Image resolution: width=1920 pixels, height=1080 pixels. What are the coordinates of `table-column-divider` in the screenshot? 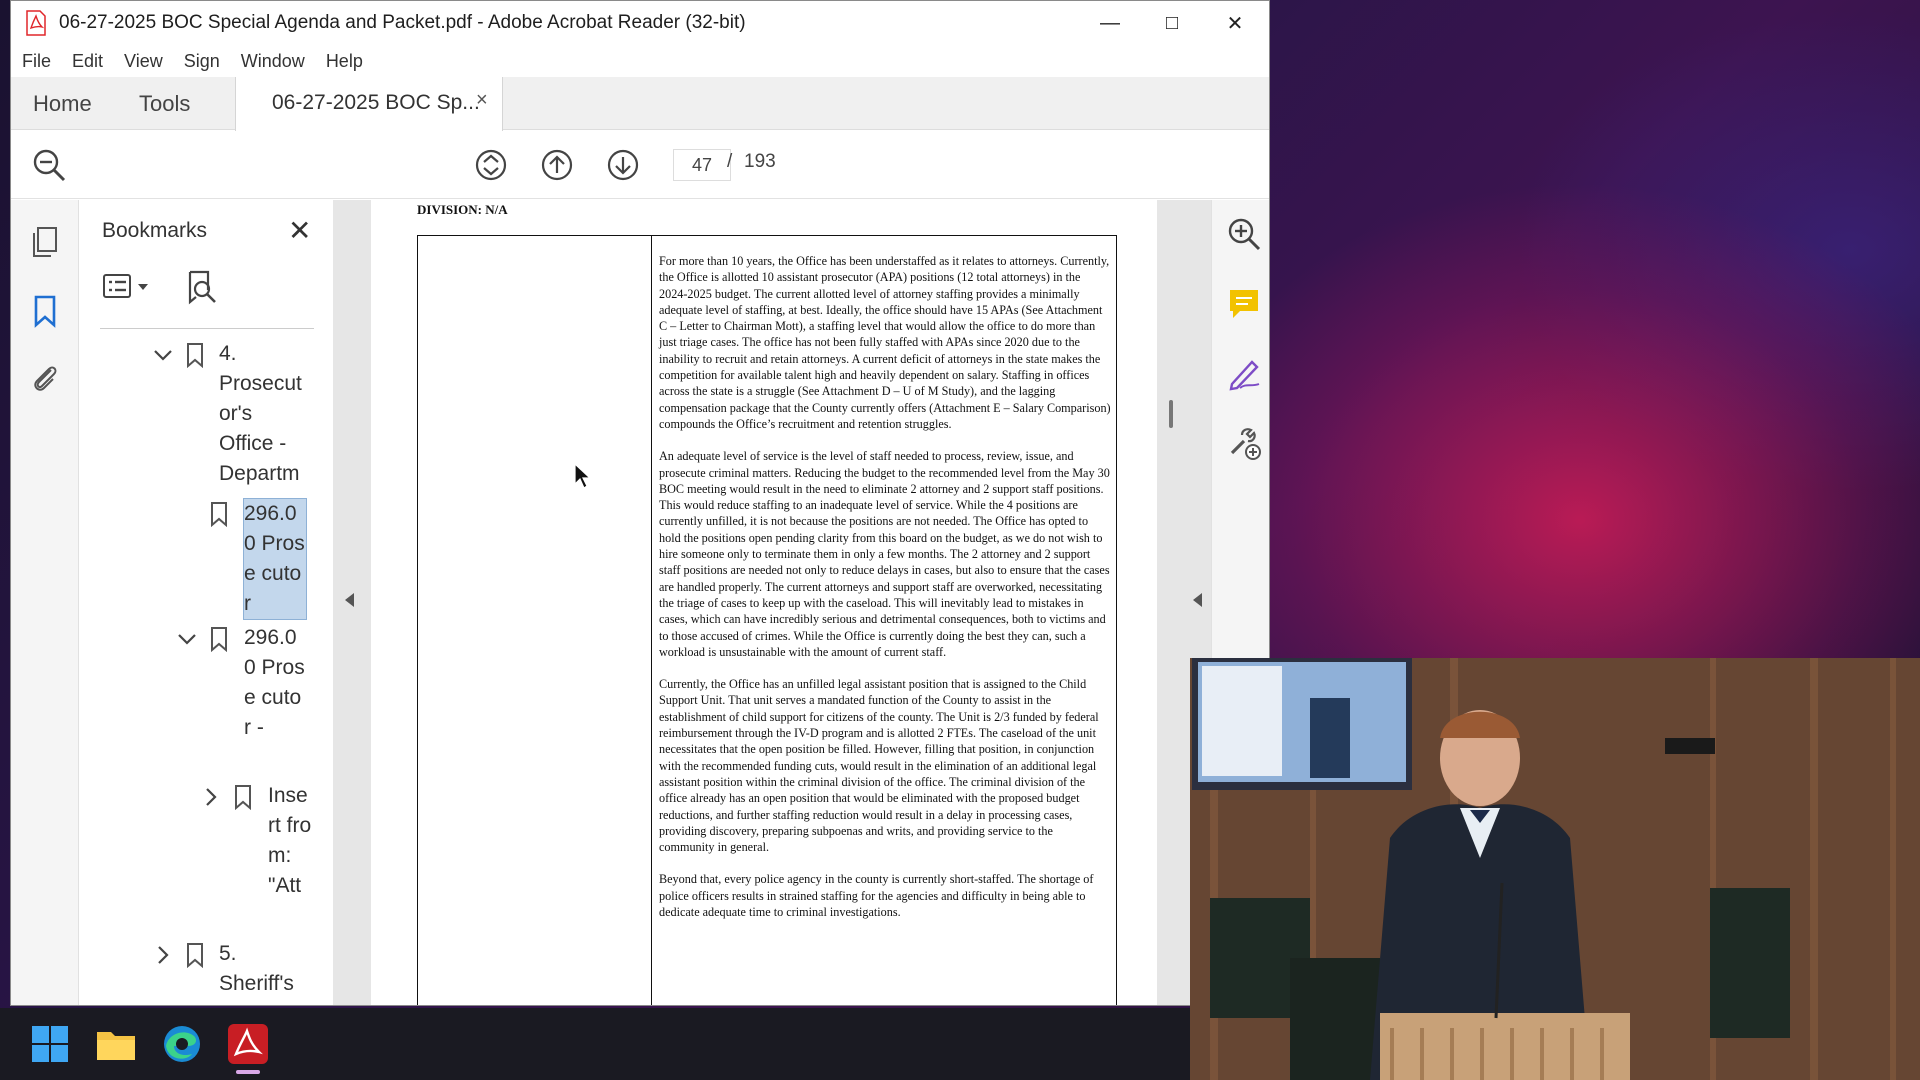 It's located at (651, 620).